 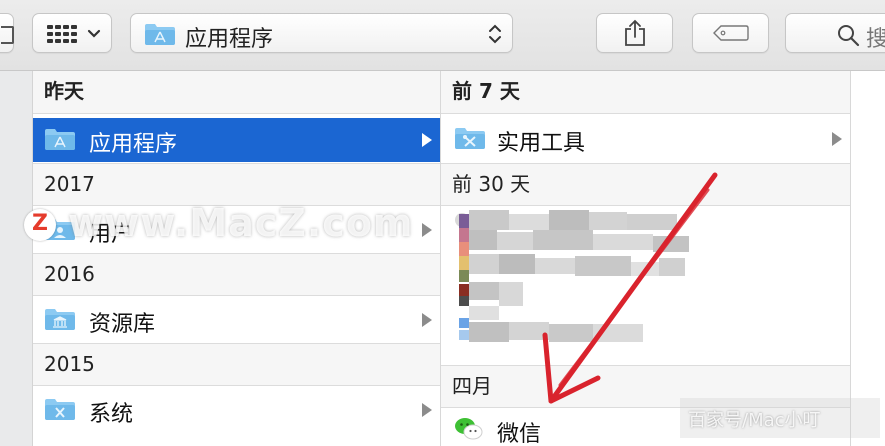 I want to click on group-header-yesterday: 昨天, so click(x=236, y=92).